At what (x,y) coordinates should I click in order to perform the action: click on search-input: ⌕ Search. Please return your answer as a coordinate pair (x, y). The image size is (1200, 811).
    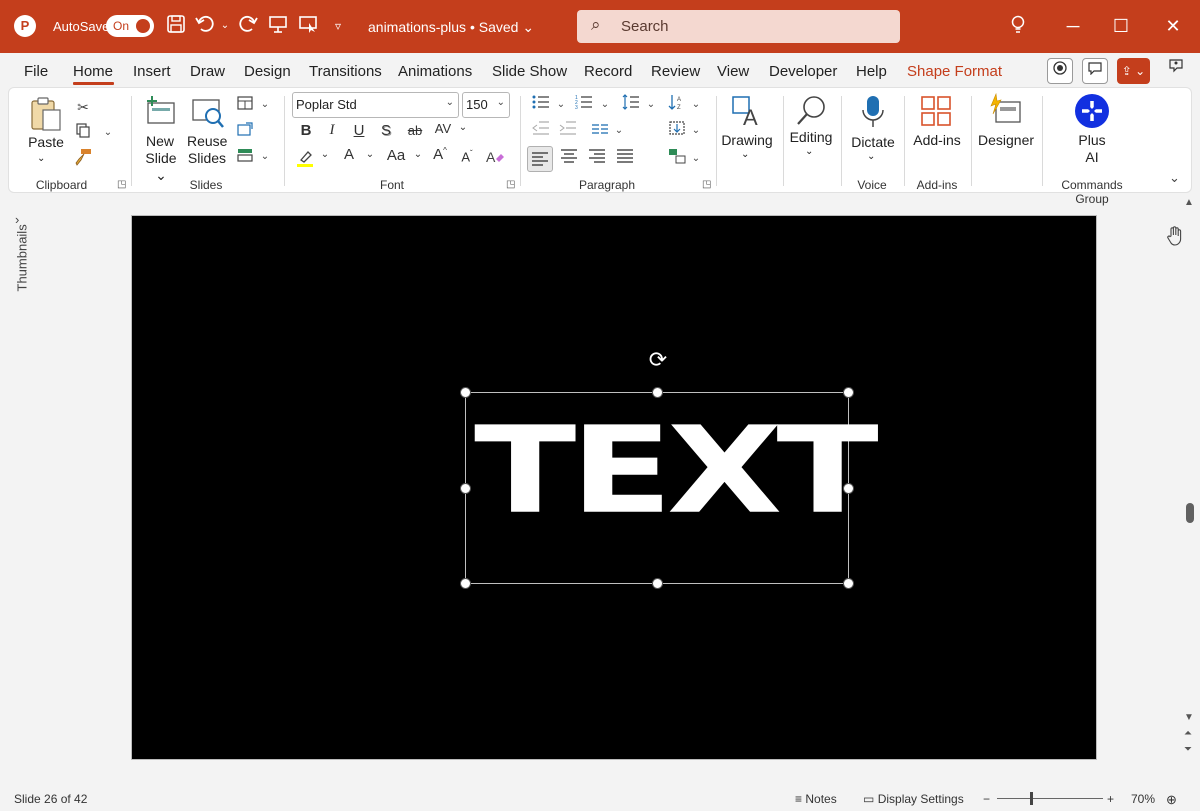
    Looking at the image, I should click on (738, 26).